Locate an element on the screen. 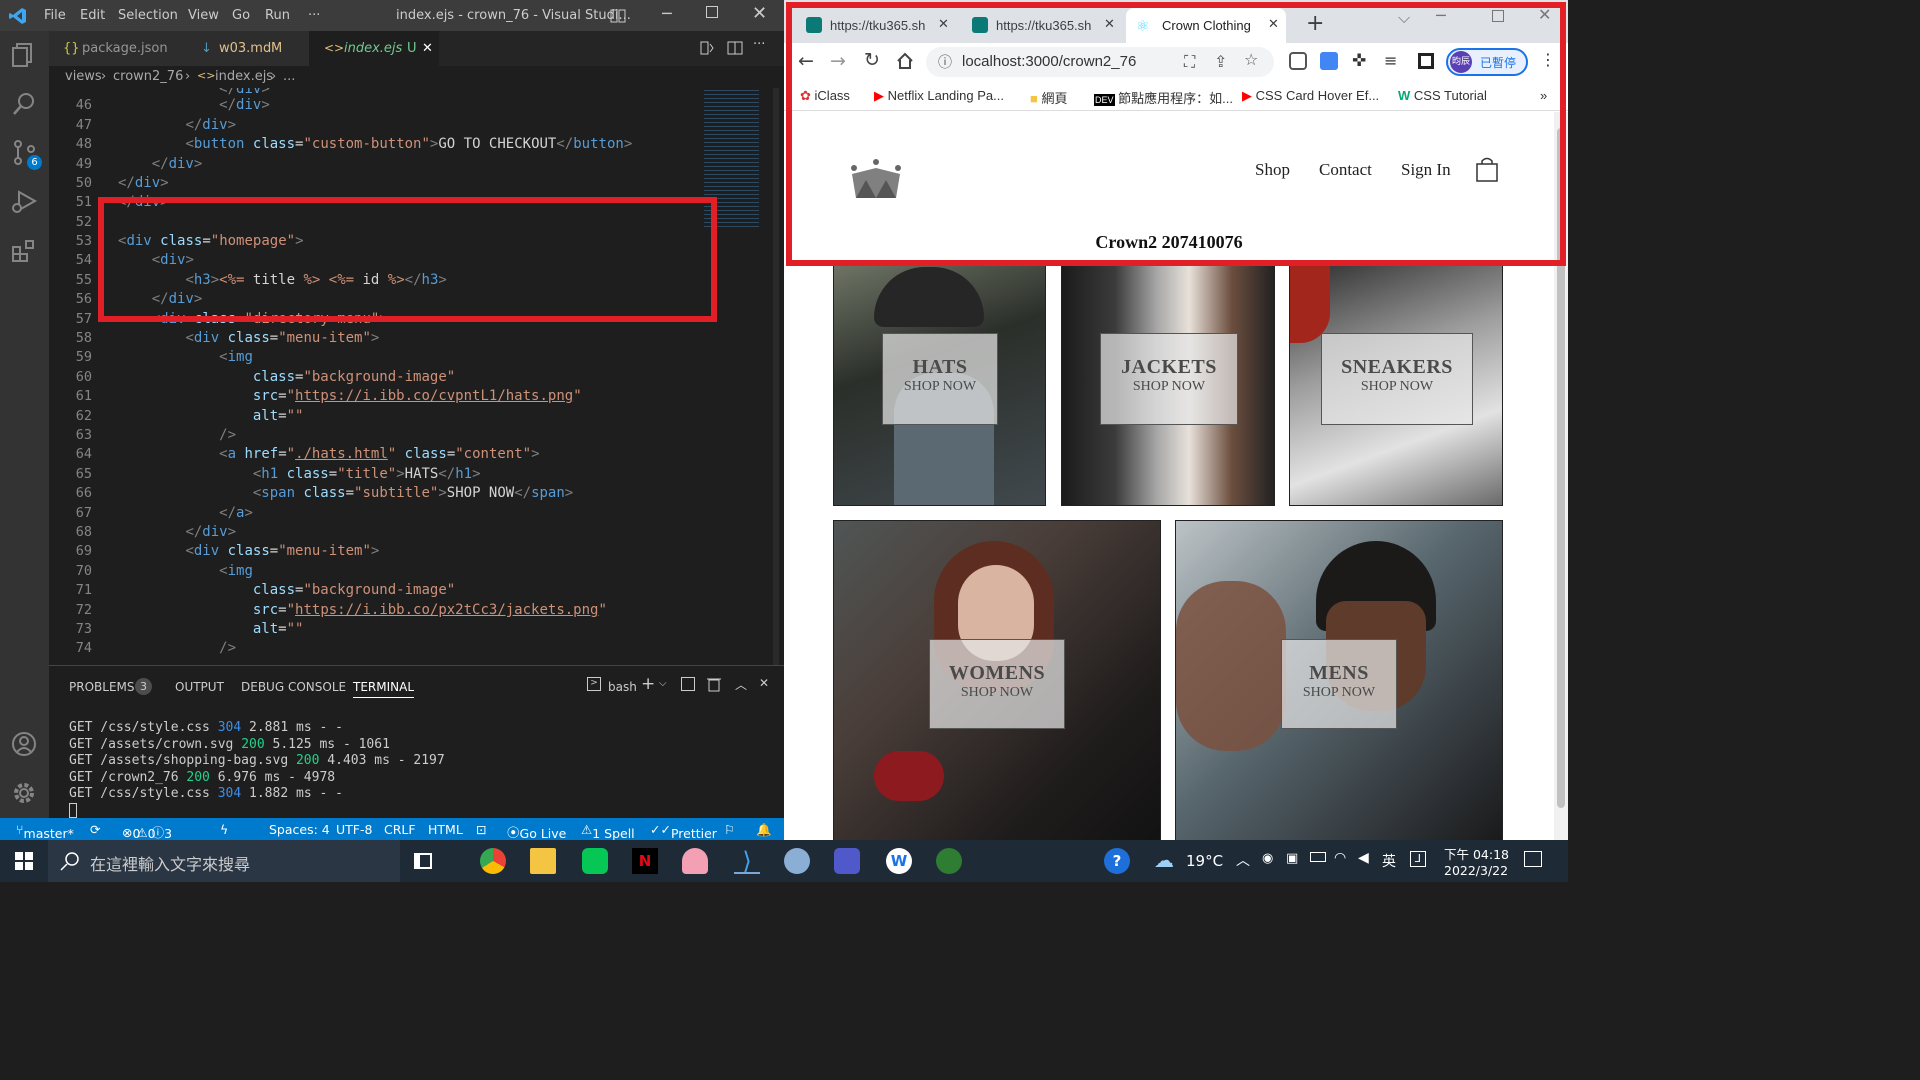  tile-content: SNEAKERS SHOP NOW is located at coordinates (1397, 379).